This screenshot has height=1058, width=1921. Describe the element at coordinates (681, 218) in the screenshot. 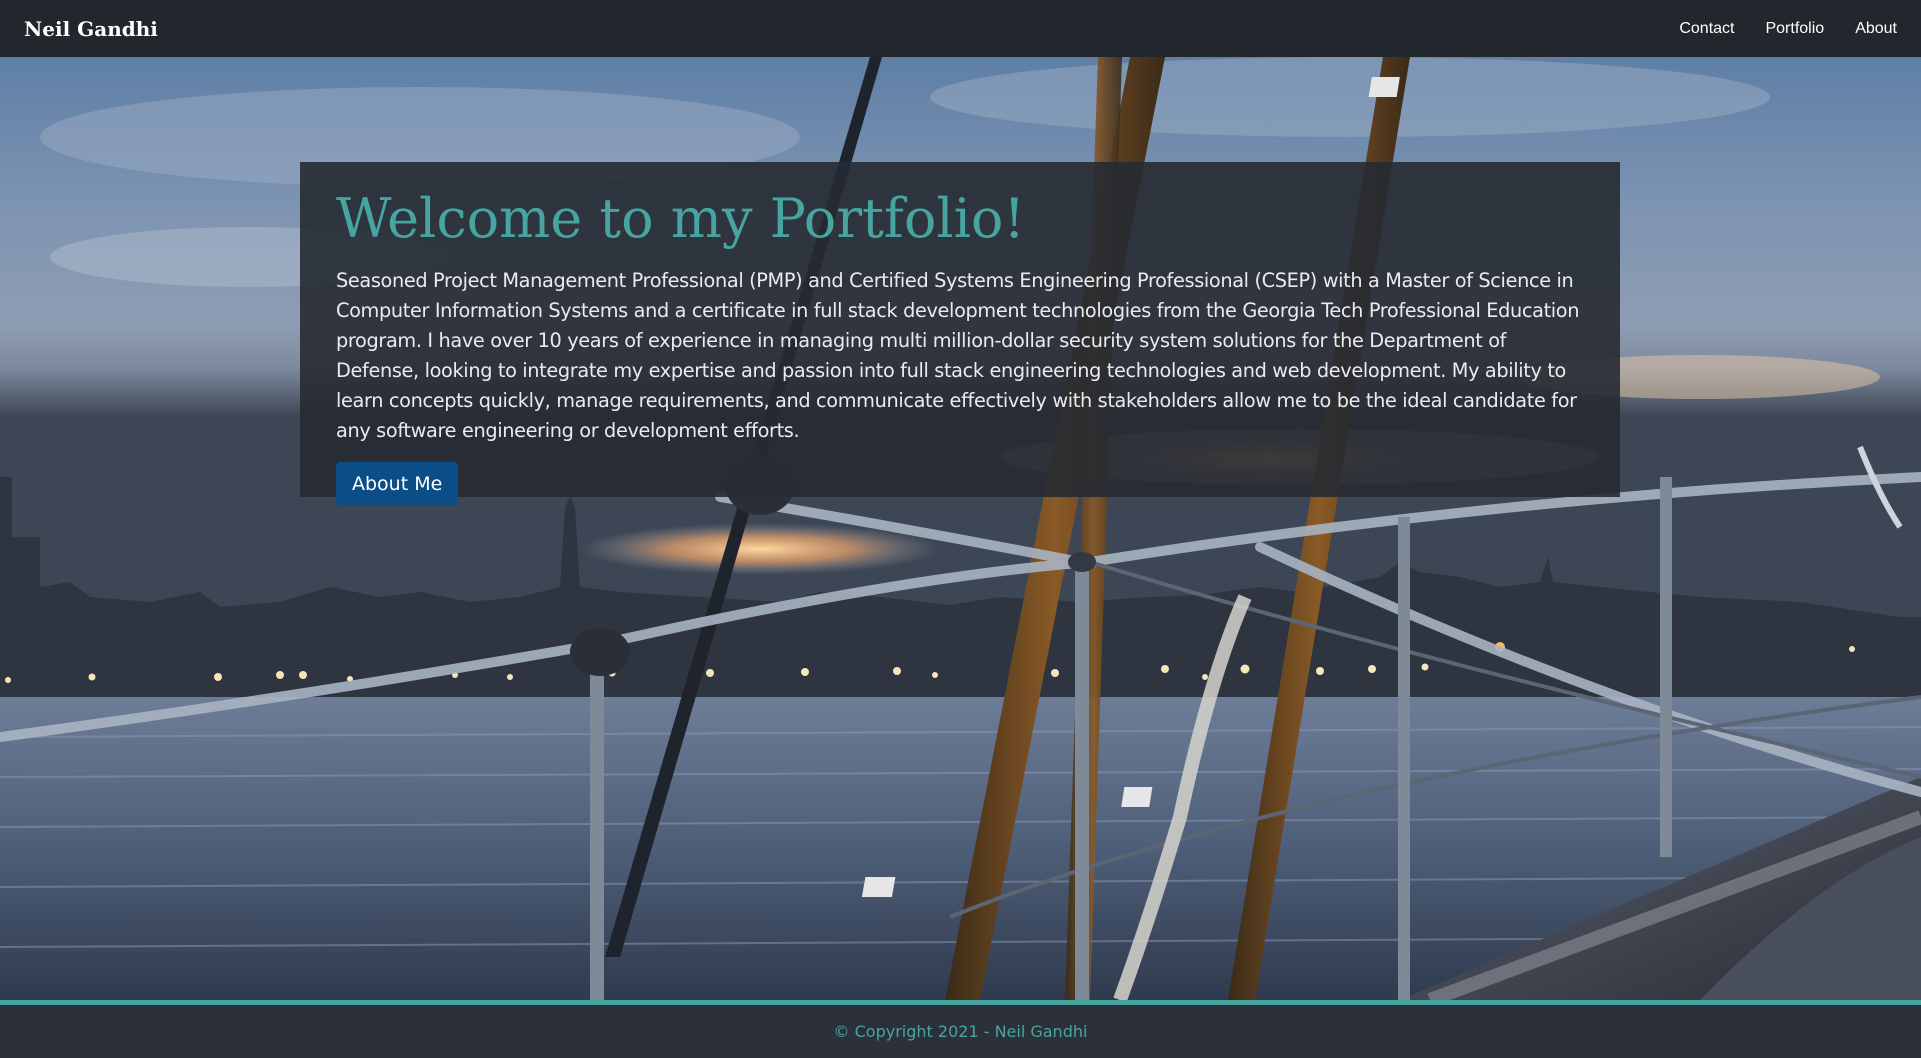

I see `page-title: Welcome to my Portfolio!` at that location.